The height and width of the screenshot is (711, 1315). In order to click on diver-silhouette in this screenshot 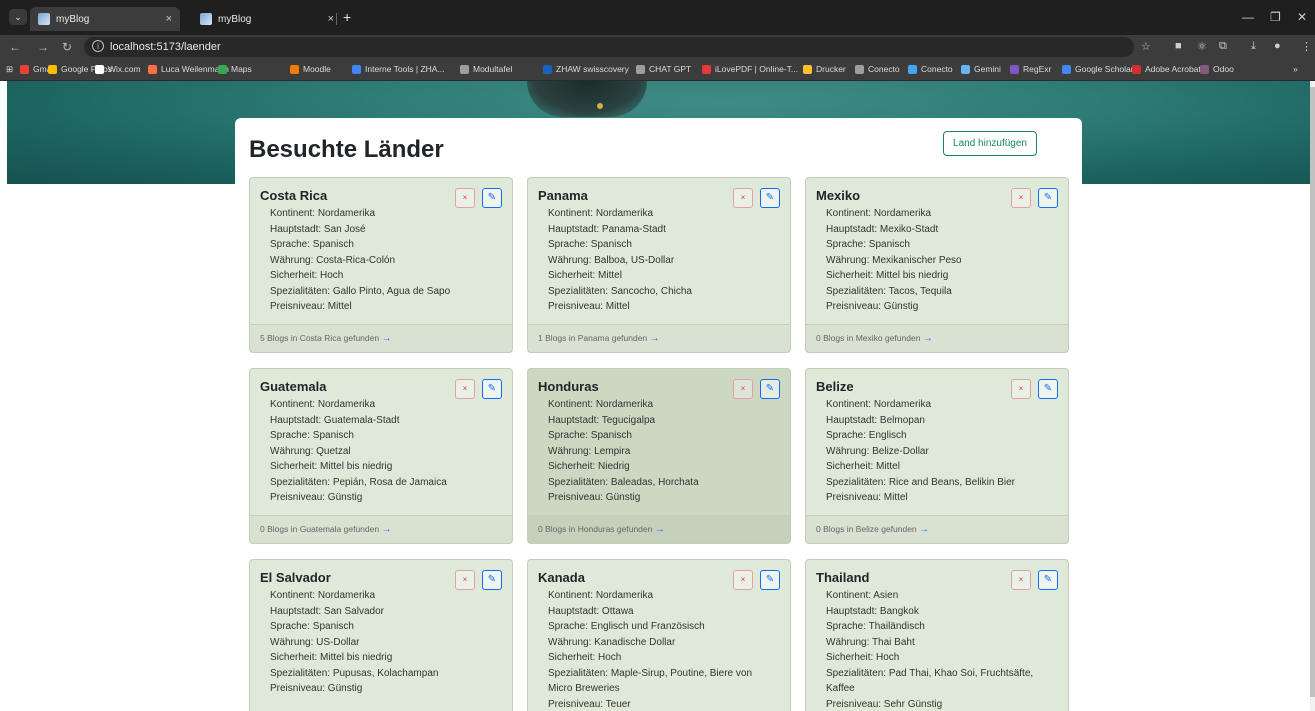, I will do `click(587, 99)`.